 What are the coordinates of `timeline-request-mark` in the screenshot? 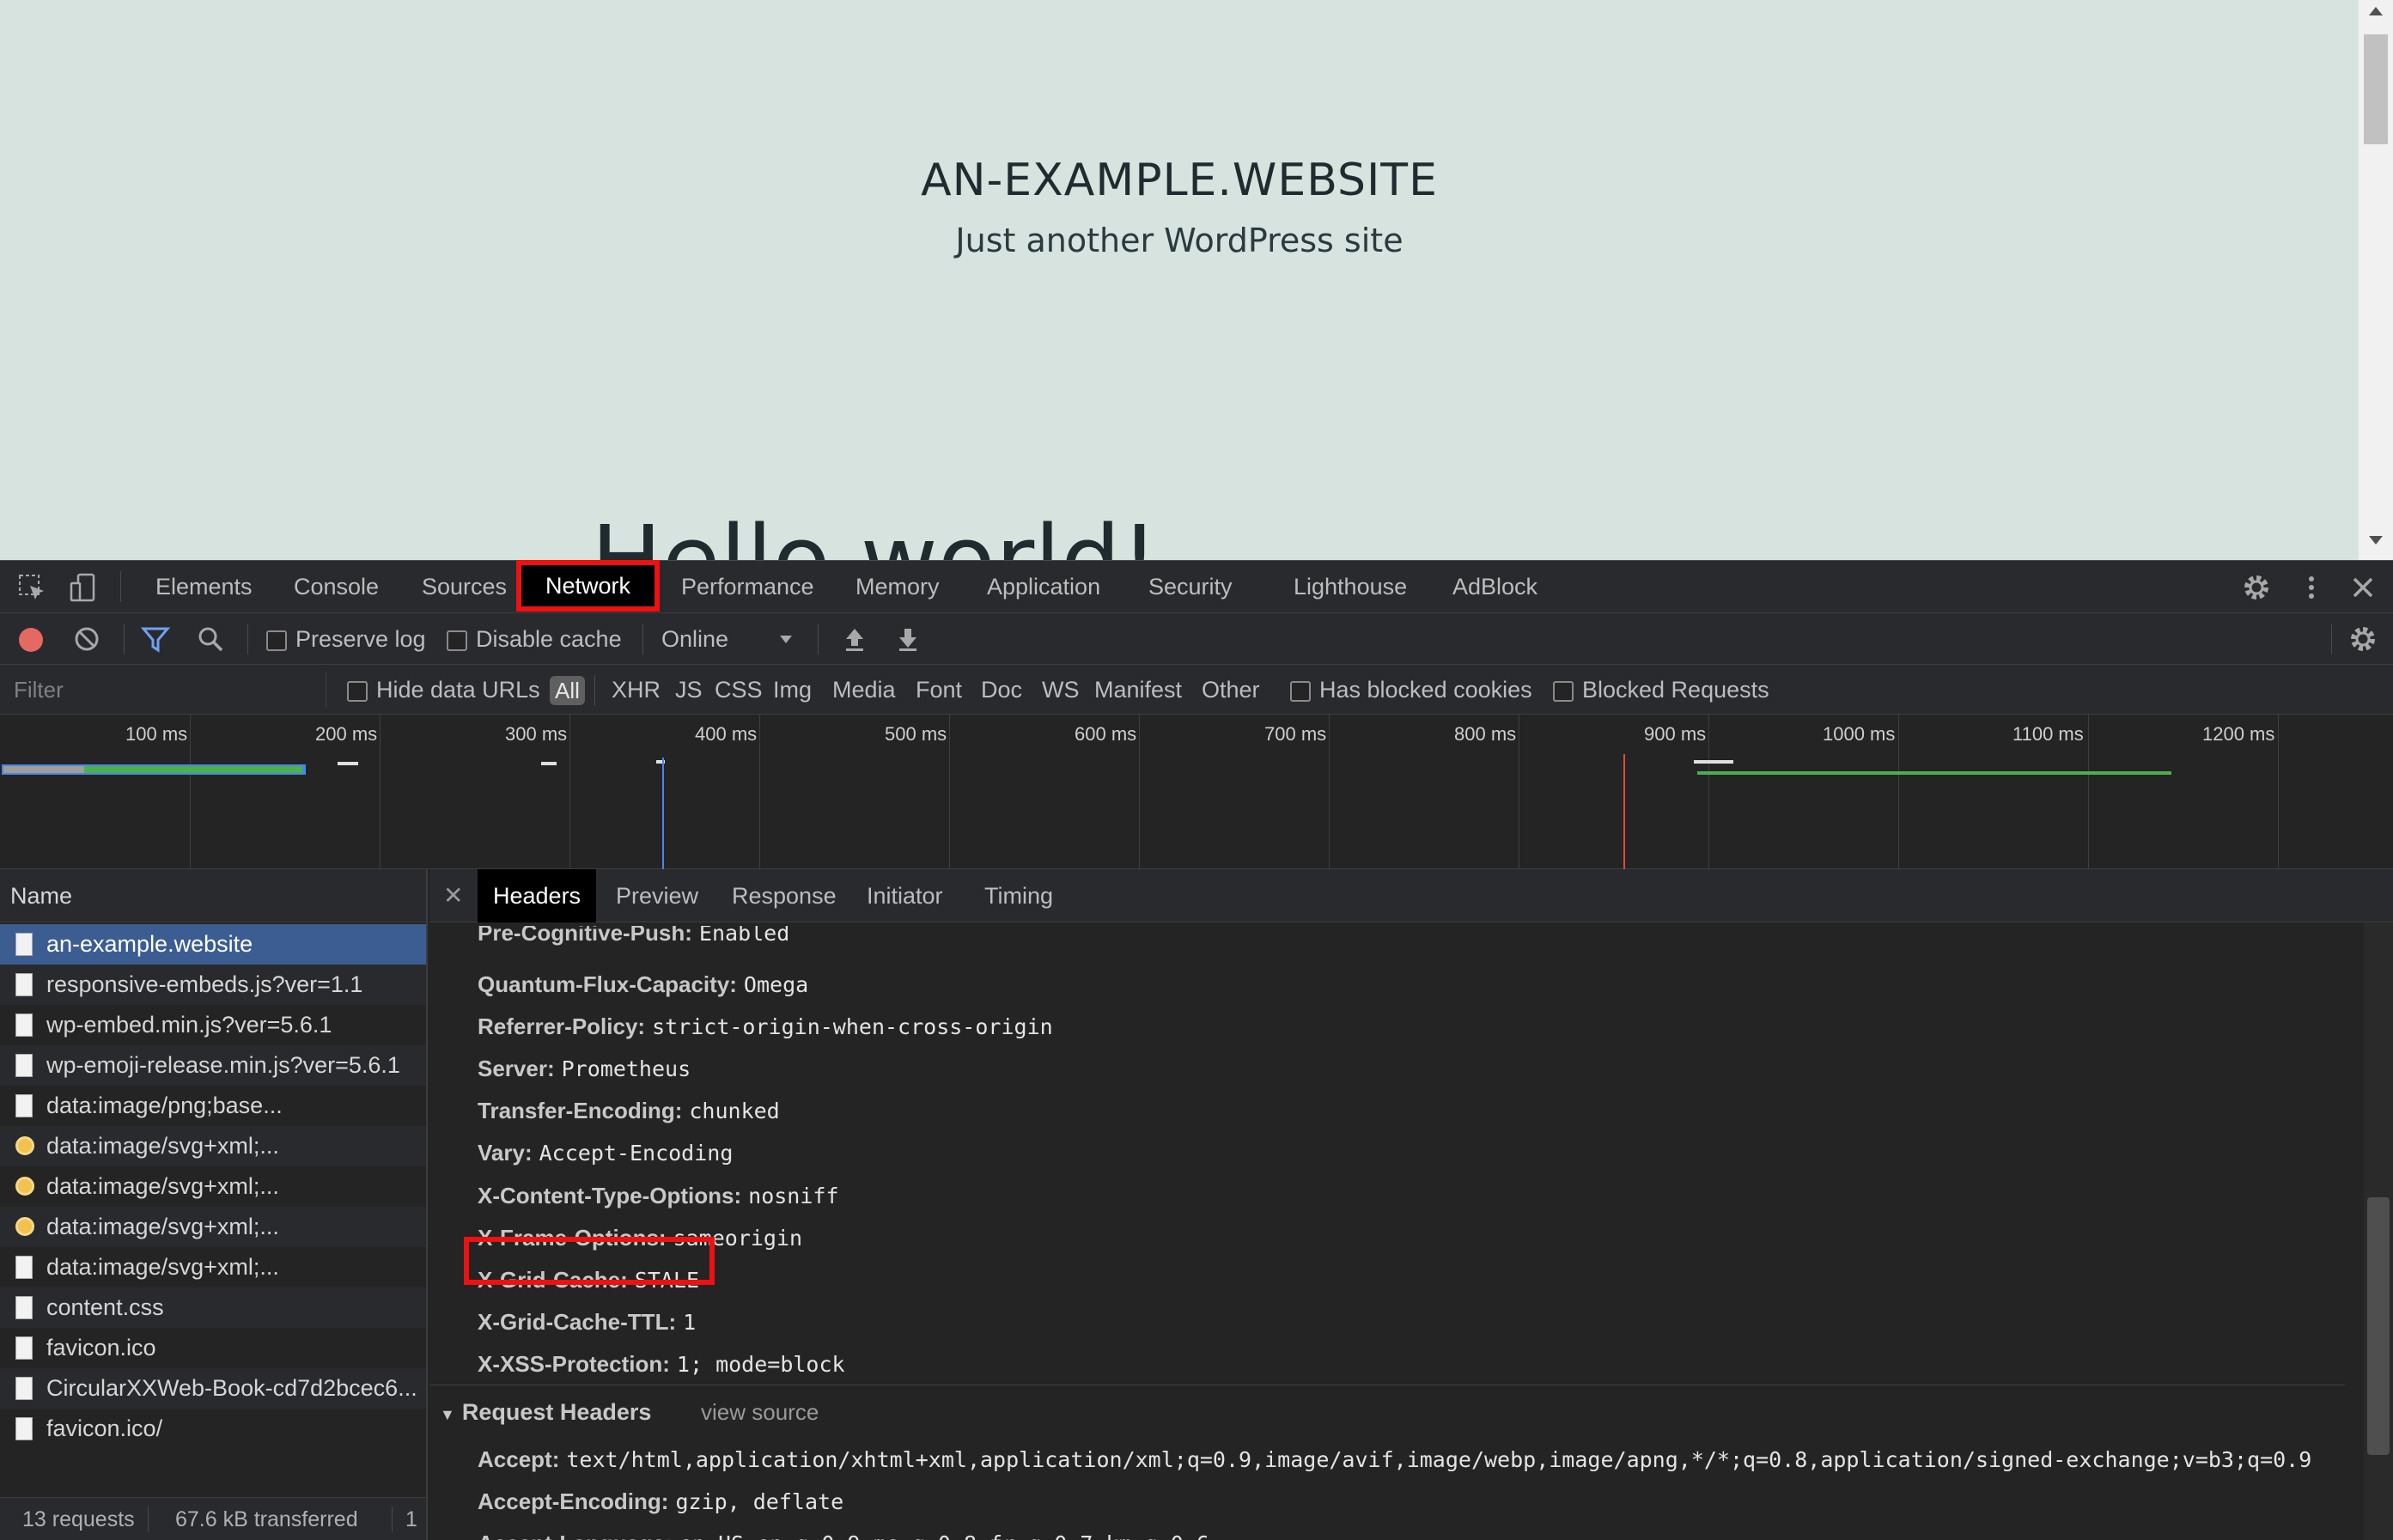 It's located at (549, 764).